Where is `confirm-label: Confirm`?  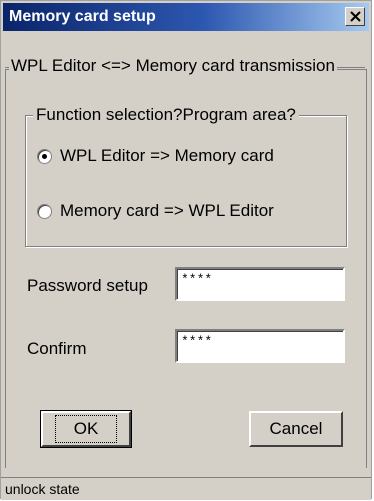 confirm-label: Confirm is located at coordinates (57, 348).